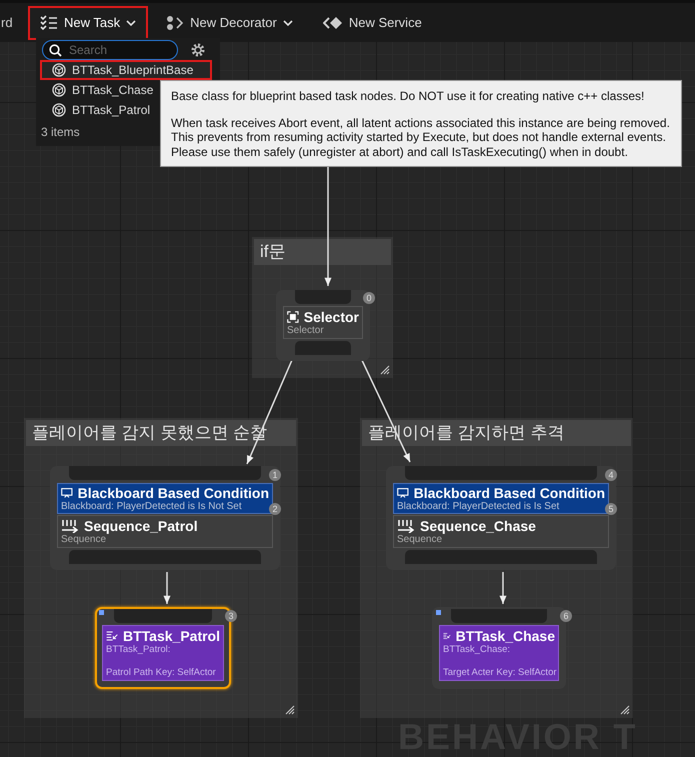  Describe the element at coordinates (198, 50) in the screenshot. I see `settings-icon` at that location.